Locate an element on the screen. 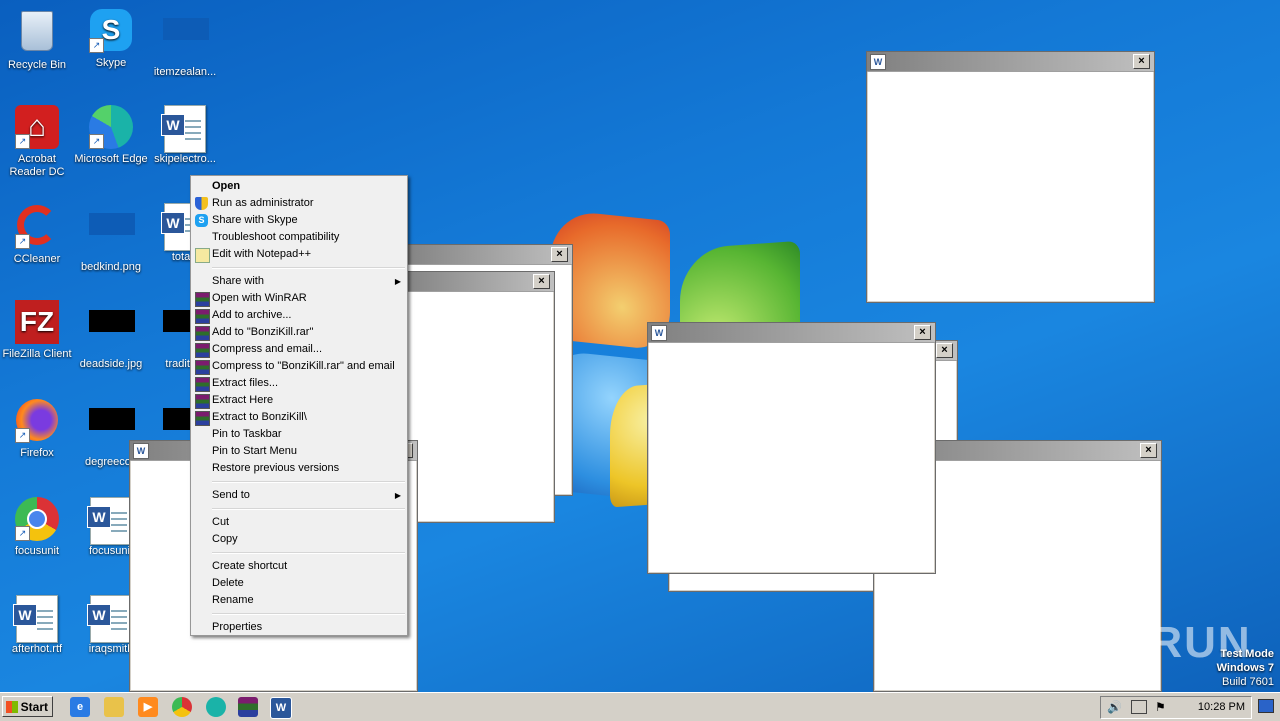  ie-icon: e is located at coordinates (80, 707).